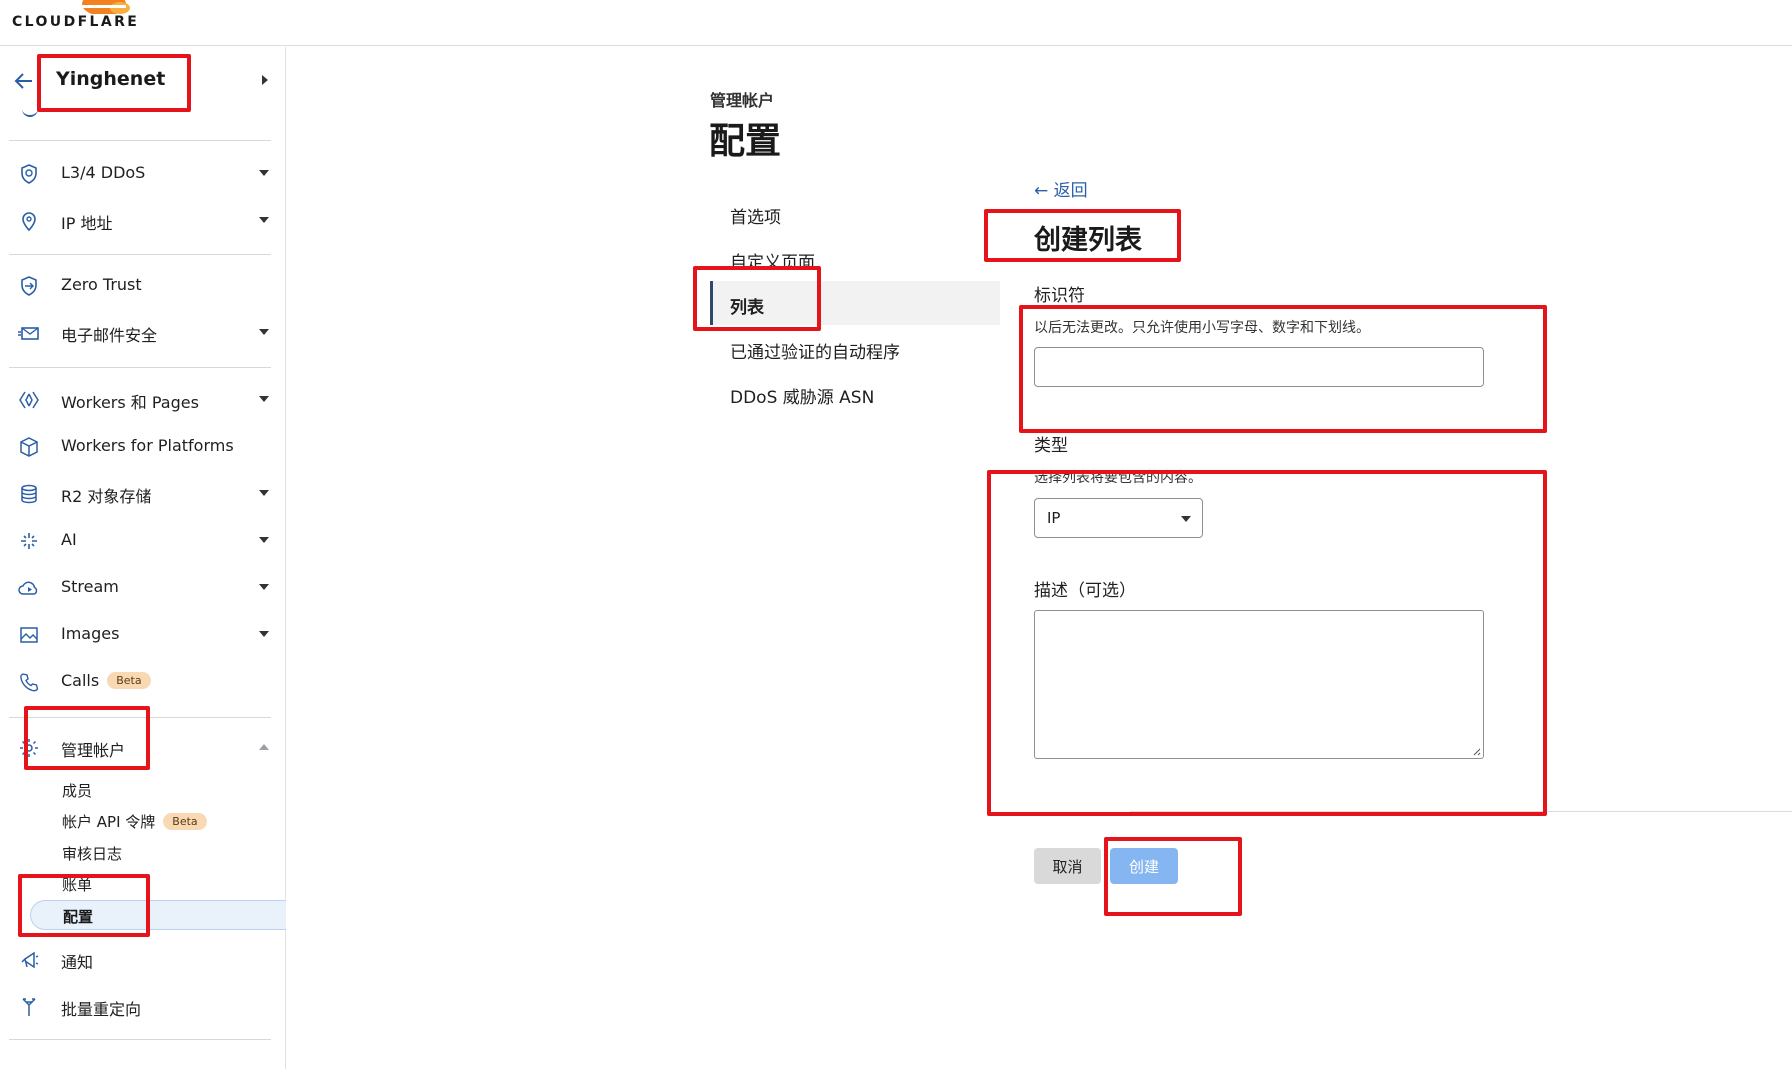 The height and width of the screenshot is (1069, 1792). I want to click on subnav-label: 自定义页面, so click(772, 263).